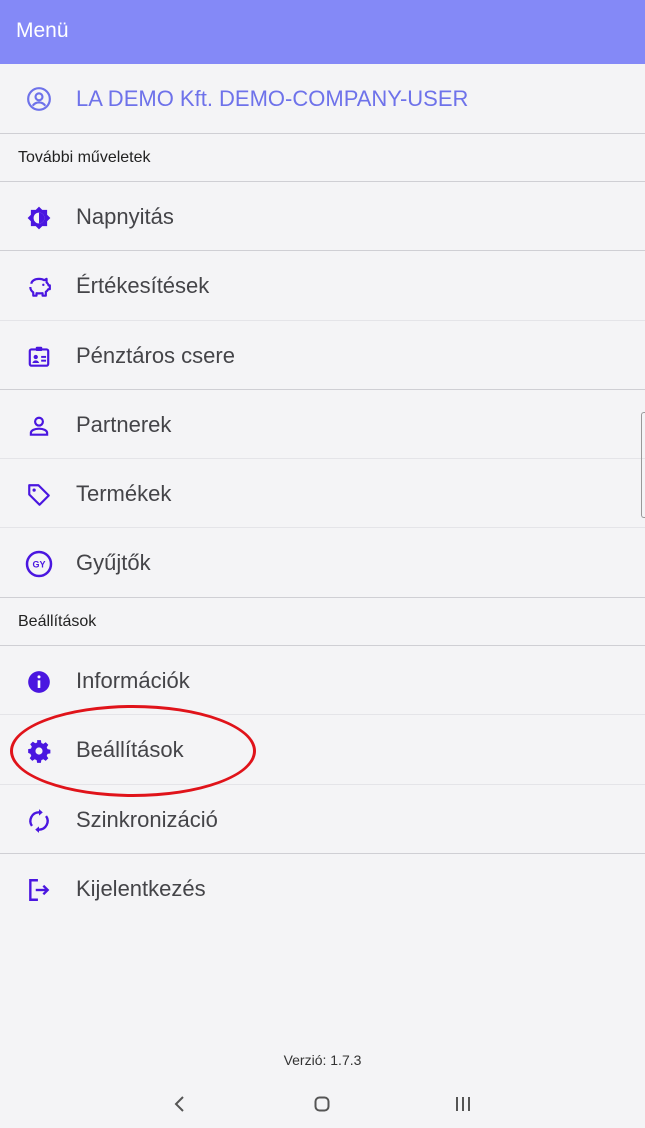 This screenshot has height=1128, width=645. What do you see at coordinates (143, 285) in the screenshot?
I see `menu-item-label: Értékesítések` at bounding box center [143, 285].